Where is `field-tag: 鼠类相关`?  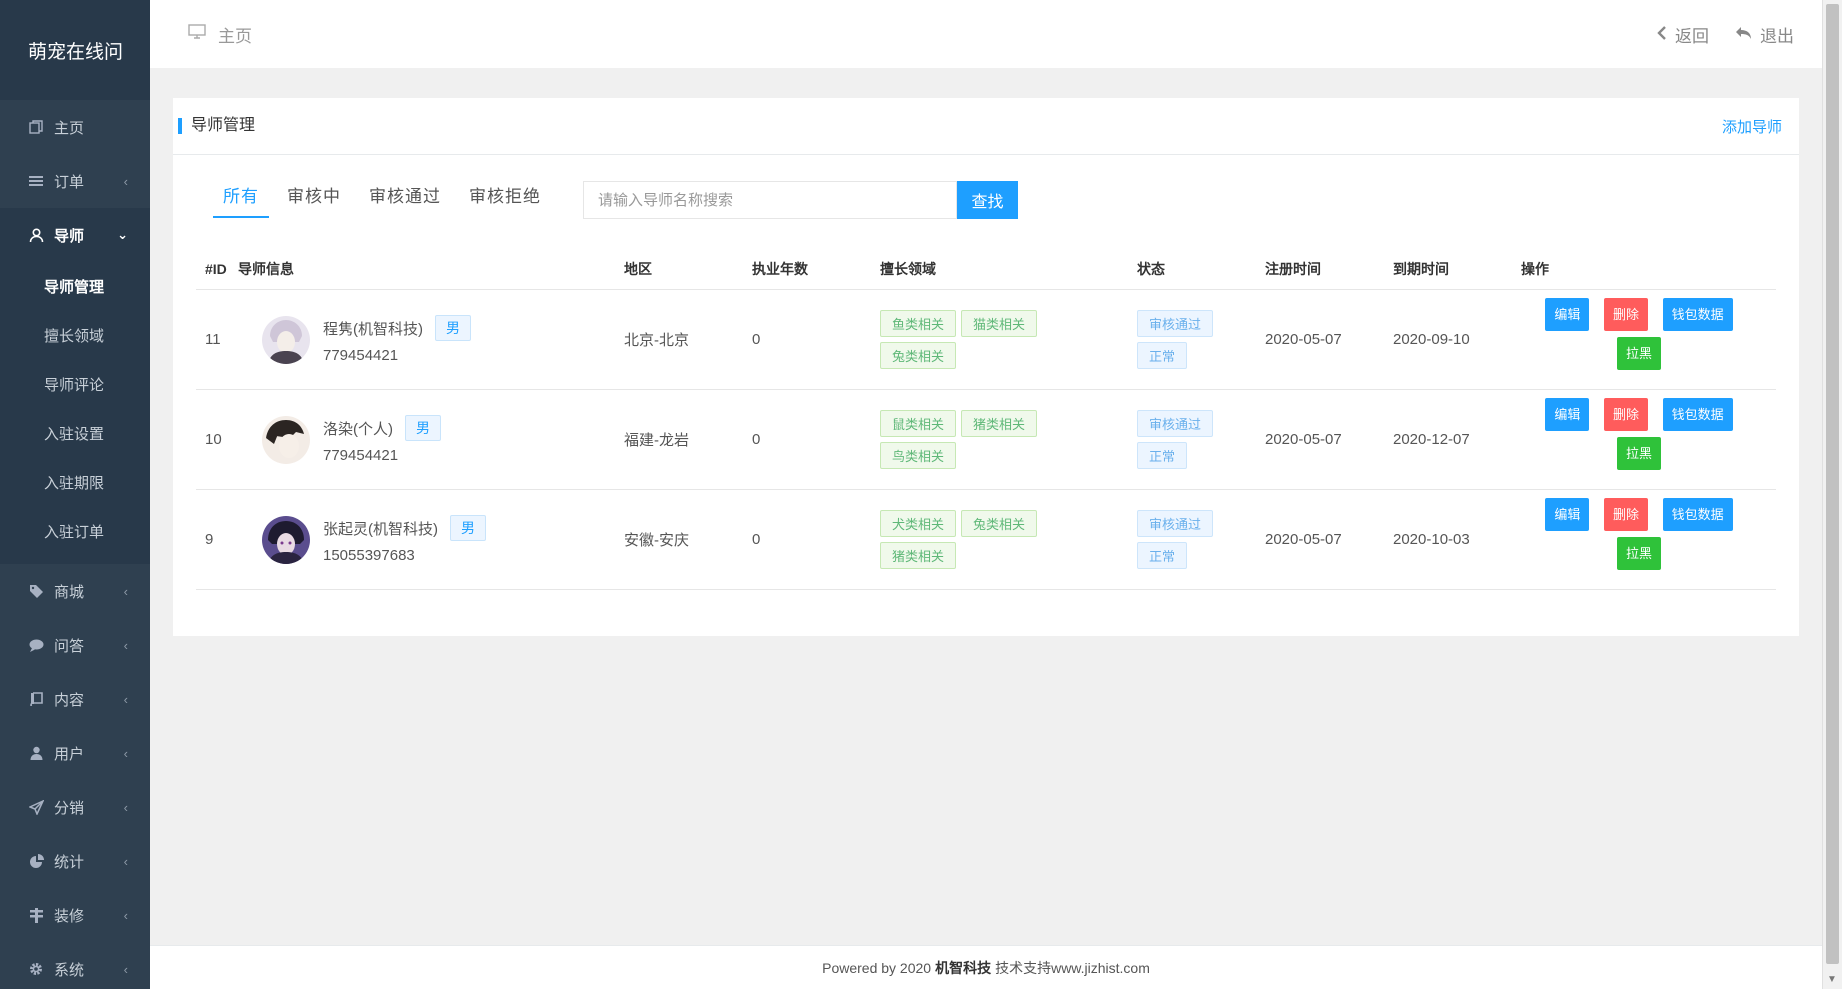
field-tag: 鼠类相关 is located at coordinates (918, 423).